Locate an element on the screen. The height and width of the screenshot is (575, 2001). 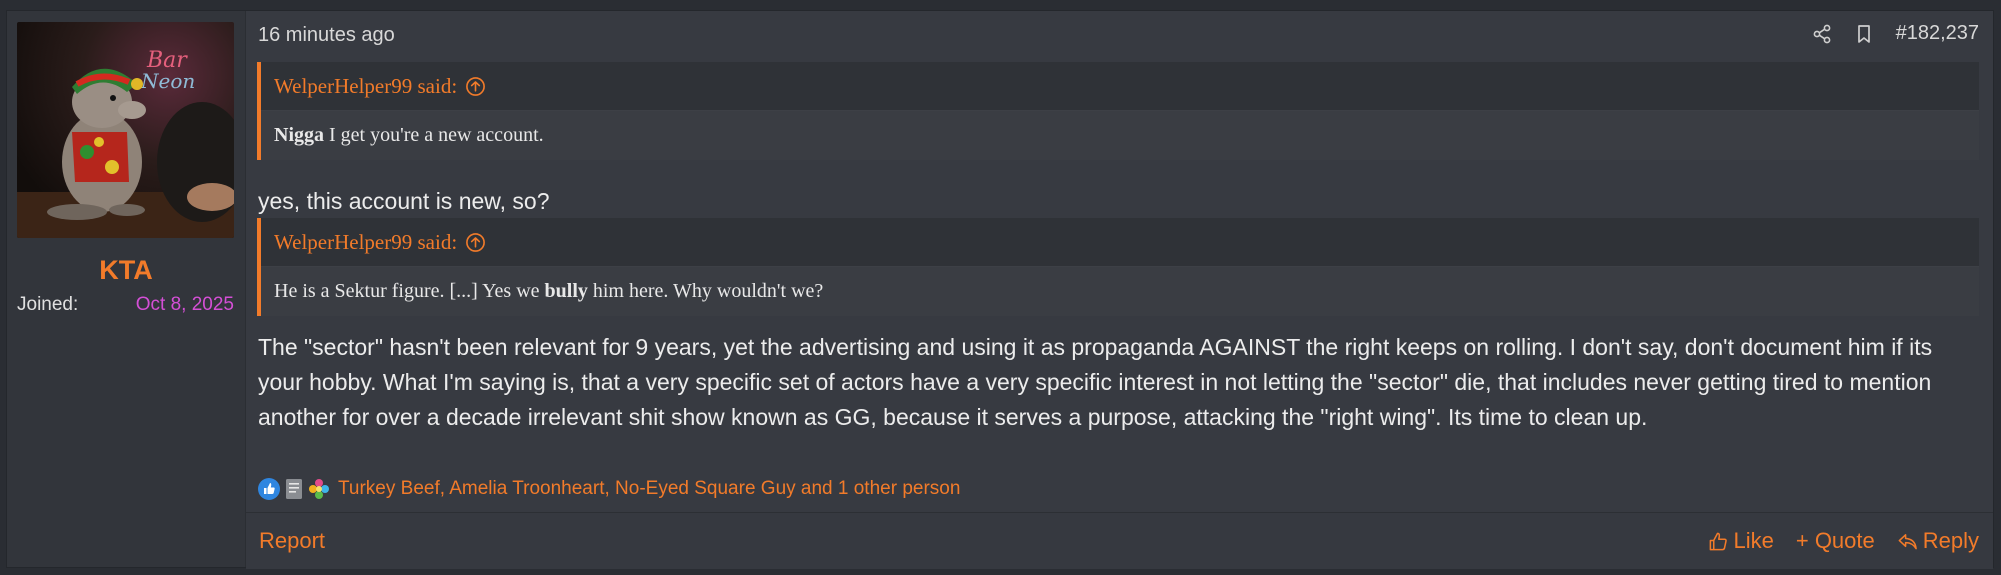
quote-button: + Quote is located at coordinates (1835, 541).